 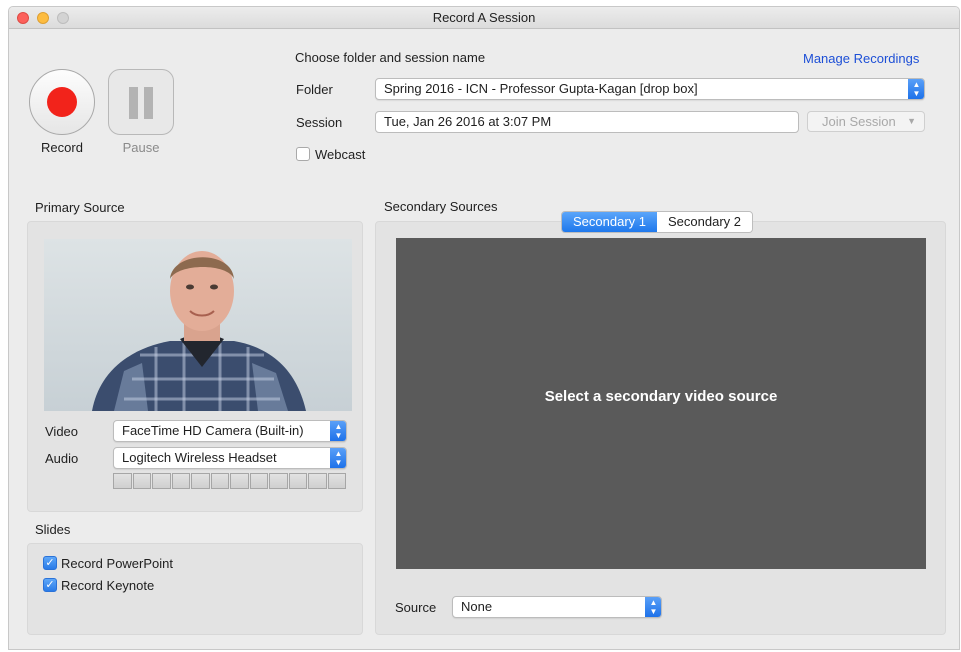 I want to click on source-label: Source, so click(x=416, y=607).